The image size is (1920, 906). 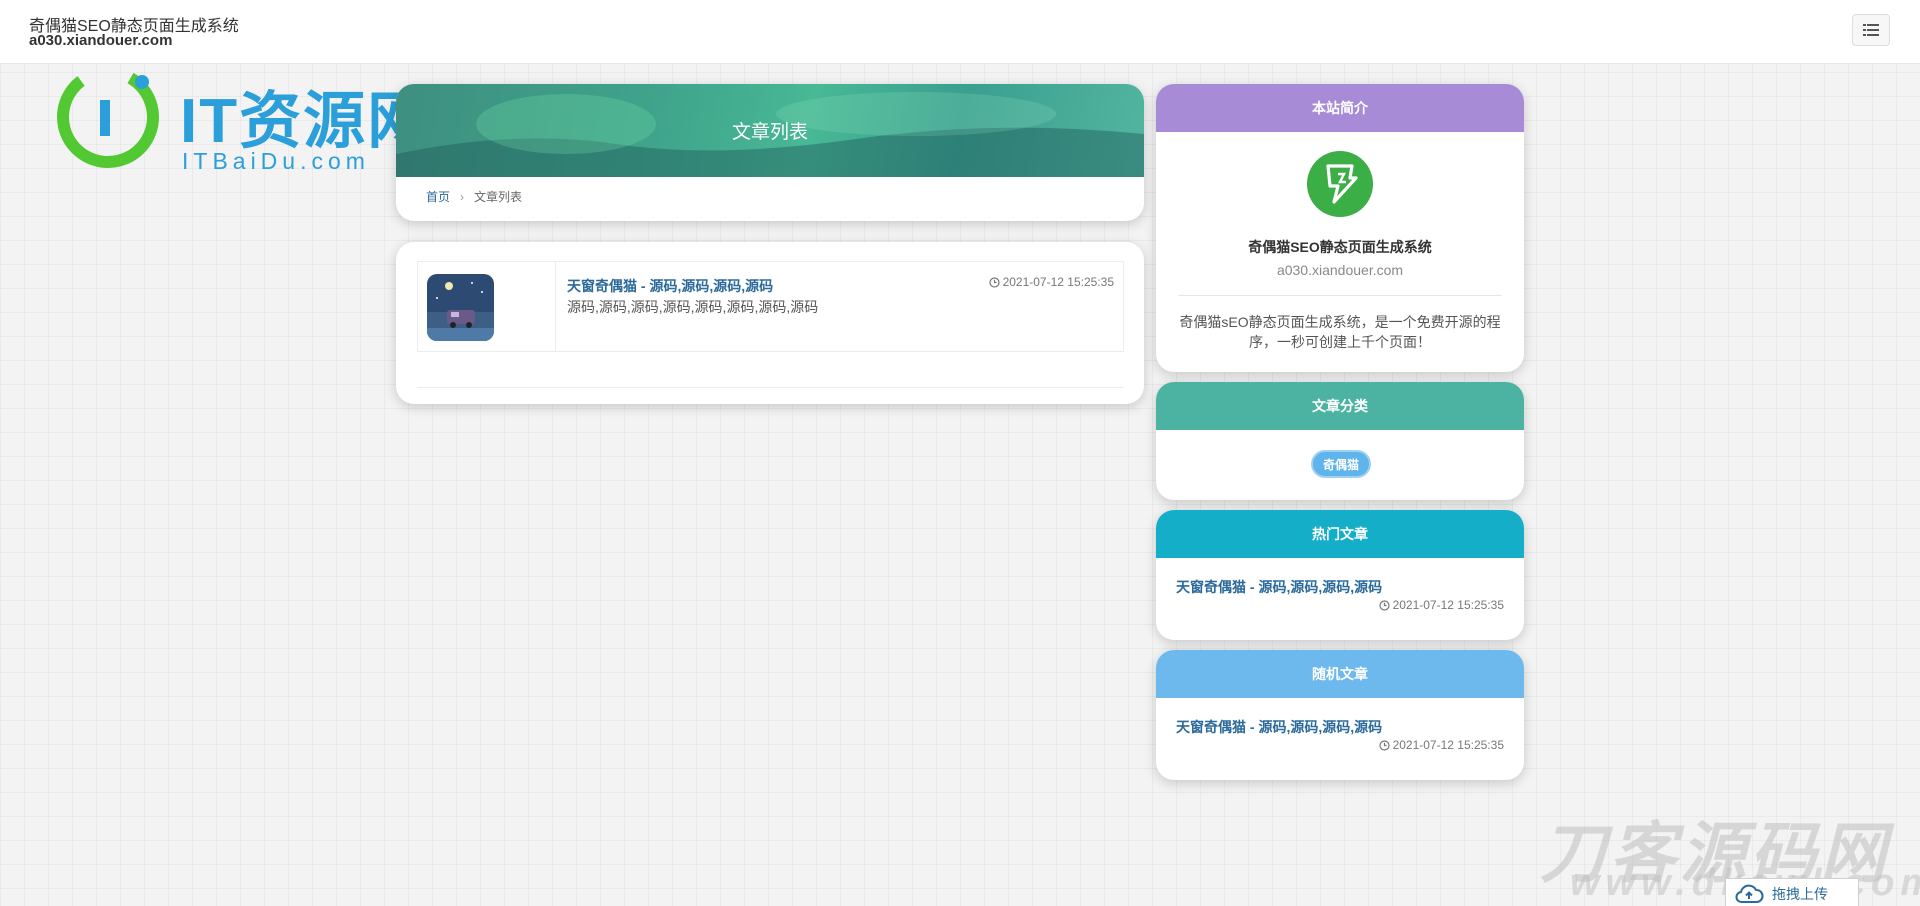 What do you see at coordinates (1340, 406) in the screenshot?
I see `category-heading: 文章分类` at bounding box center [1340, 406].